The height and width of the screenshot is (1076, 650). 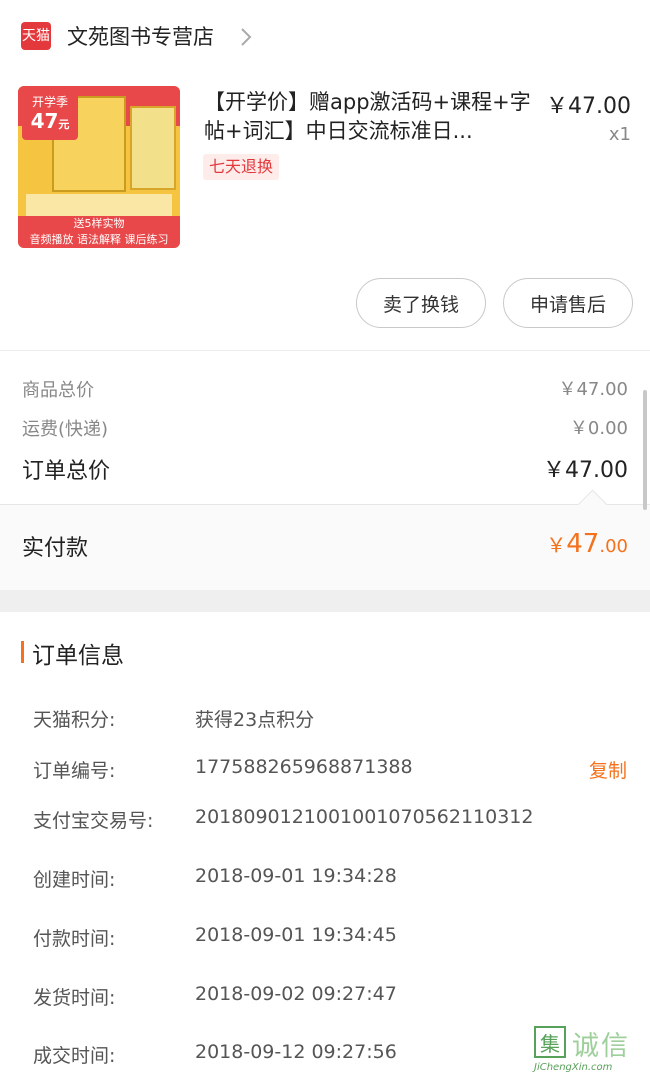 What do you see at coordinates (140, 37) in the screenshot?
I see `store-name: 文苑图书专营店` at bounding box center [140, 37].